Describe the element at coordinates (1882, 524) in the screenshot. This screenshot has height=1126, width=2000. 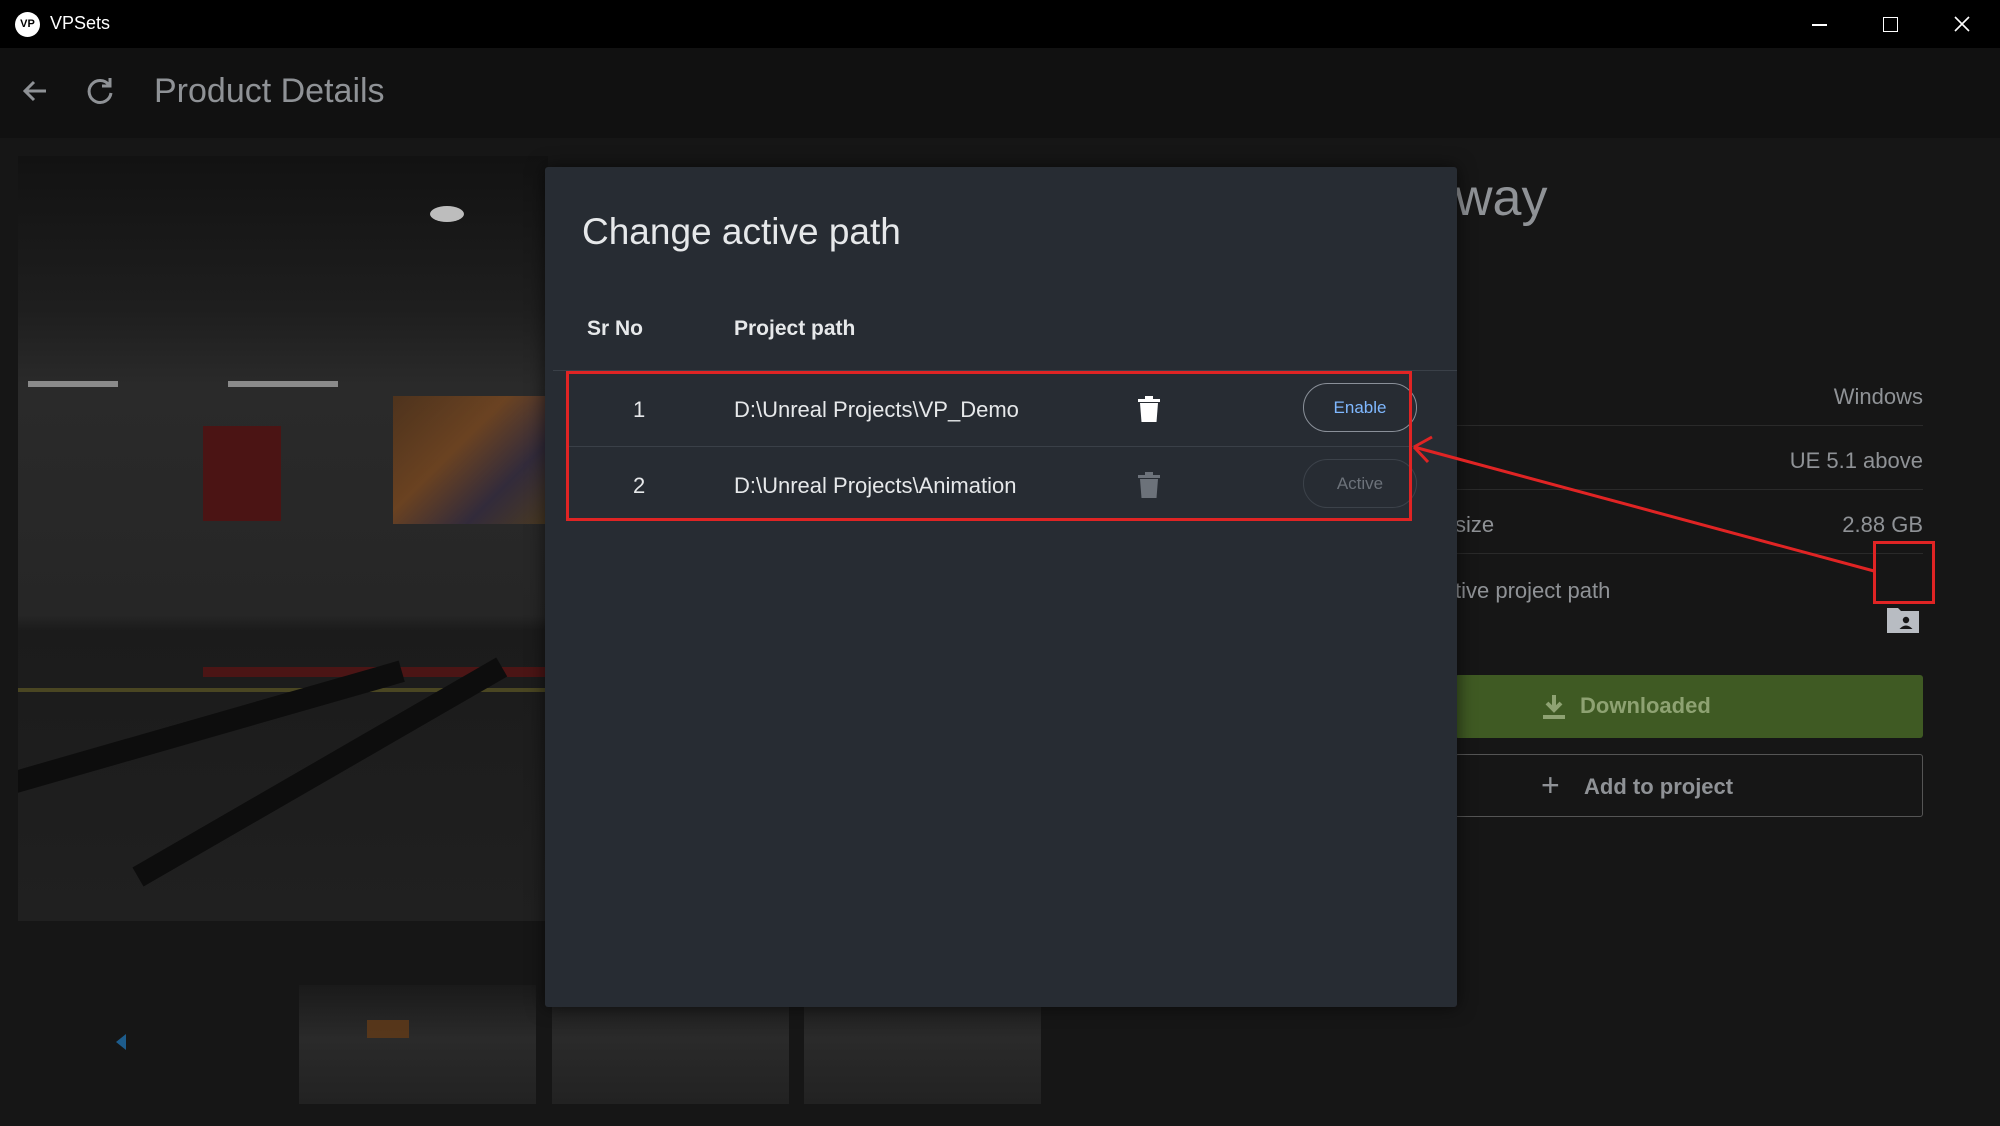
I see `detail-value: 2.88 GB` at that location.